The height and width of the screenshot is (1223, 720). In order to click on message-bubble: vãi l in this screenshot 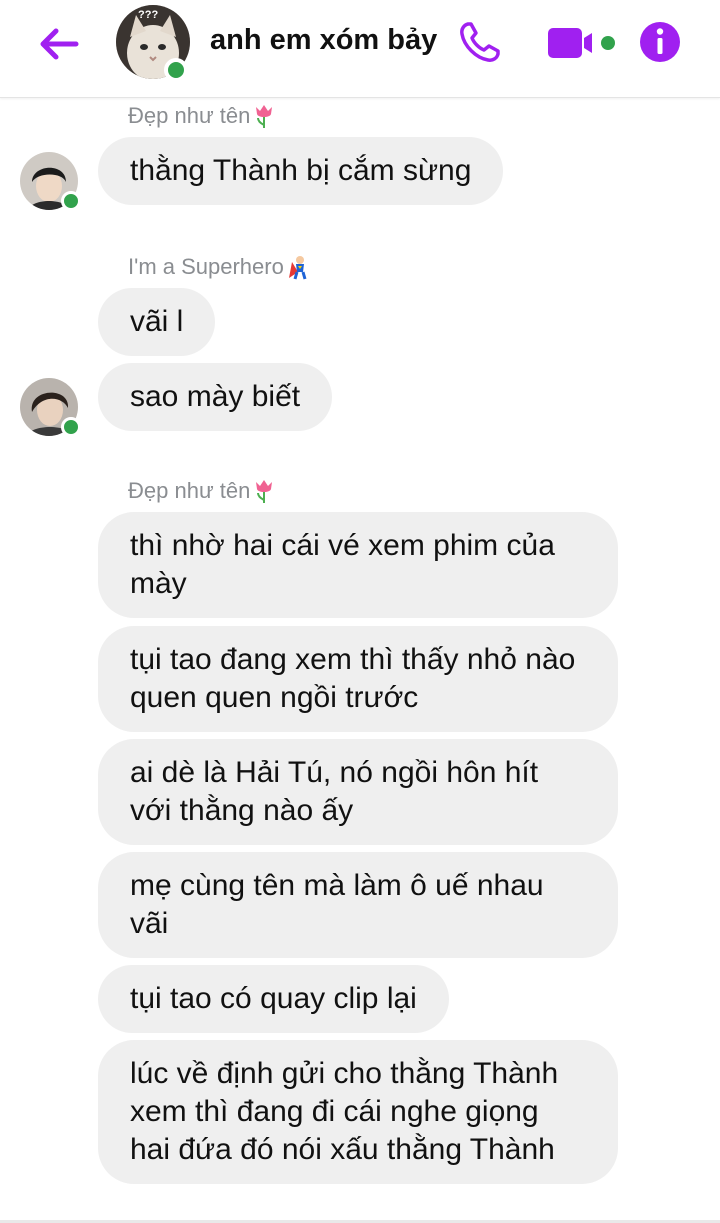, I will do `click(157, 322)`.